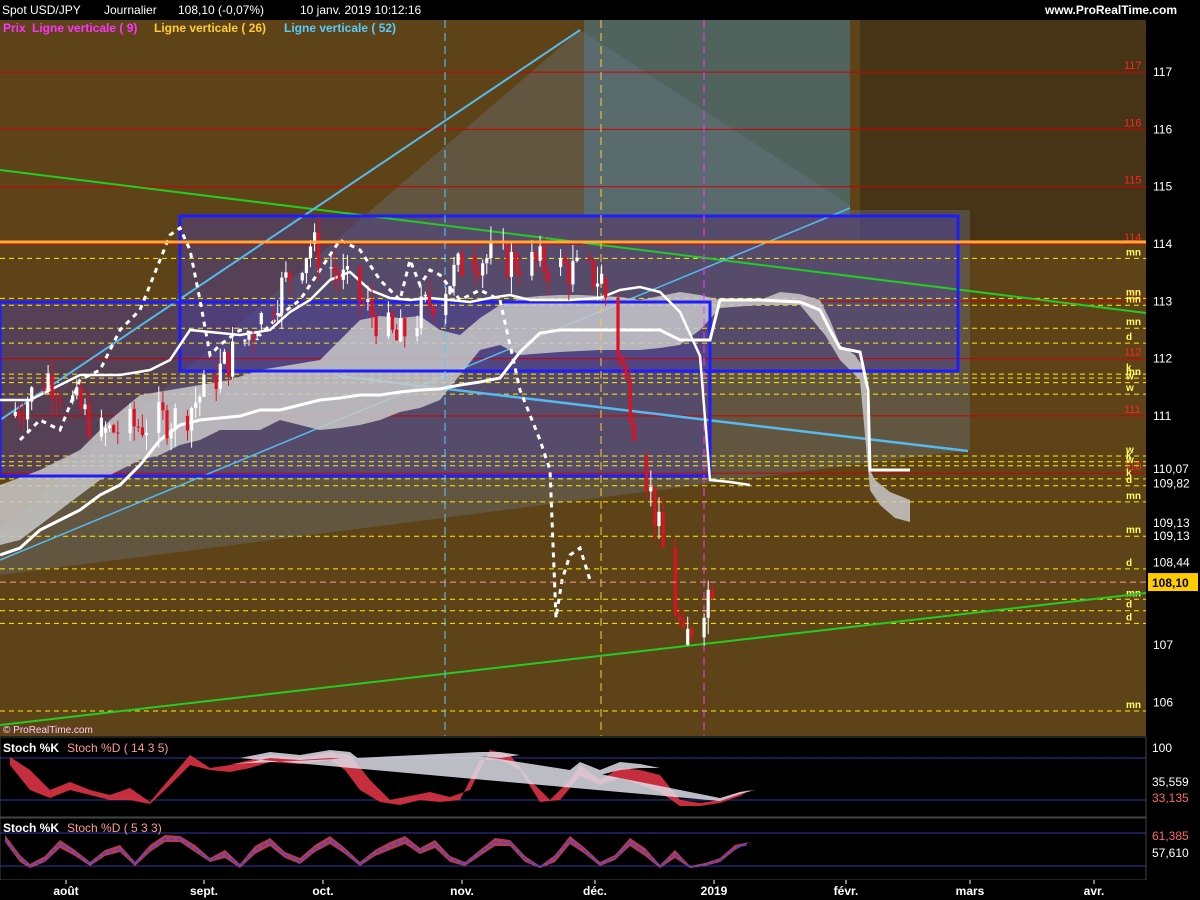 Image resolution: width=1200 pixels, height=900 pixels. What do you see at coordinates (1162, 129) in the screenshot?
I see `price-tick-label: 116` at bounding box center [1162, 129].